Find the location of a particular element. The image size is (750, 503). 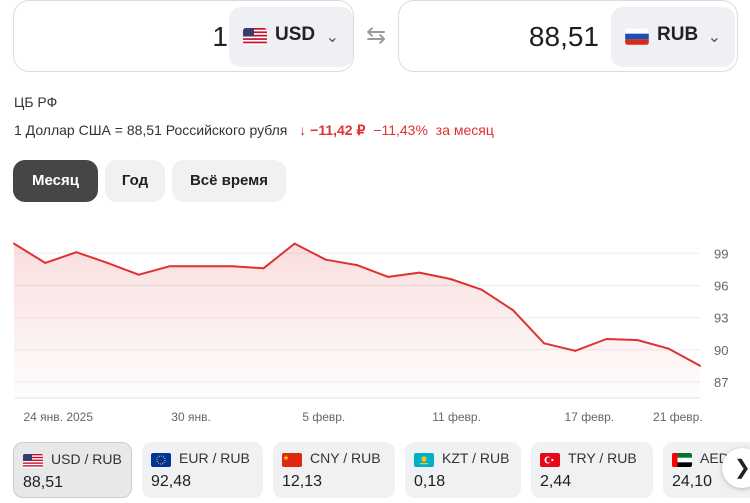

to-amount-input: 88,51 is located at coordinates (506, 37).